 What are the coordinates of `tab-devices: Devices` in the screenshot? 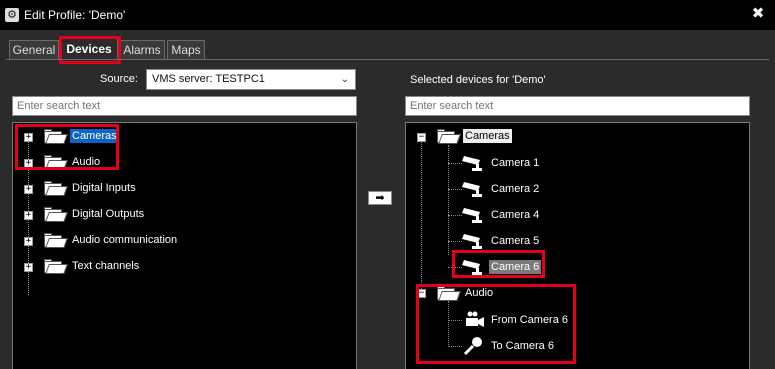 It's located at (89, 49).